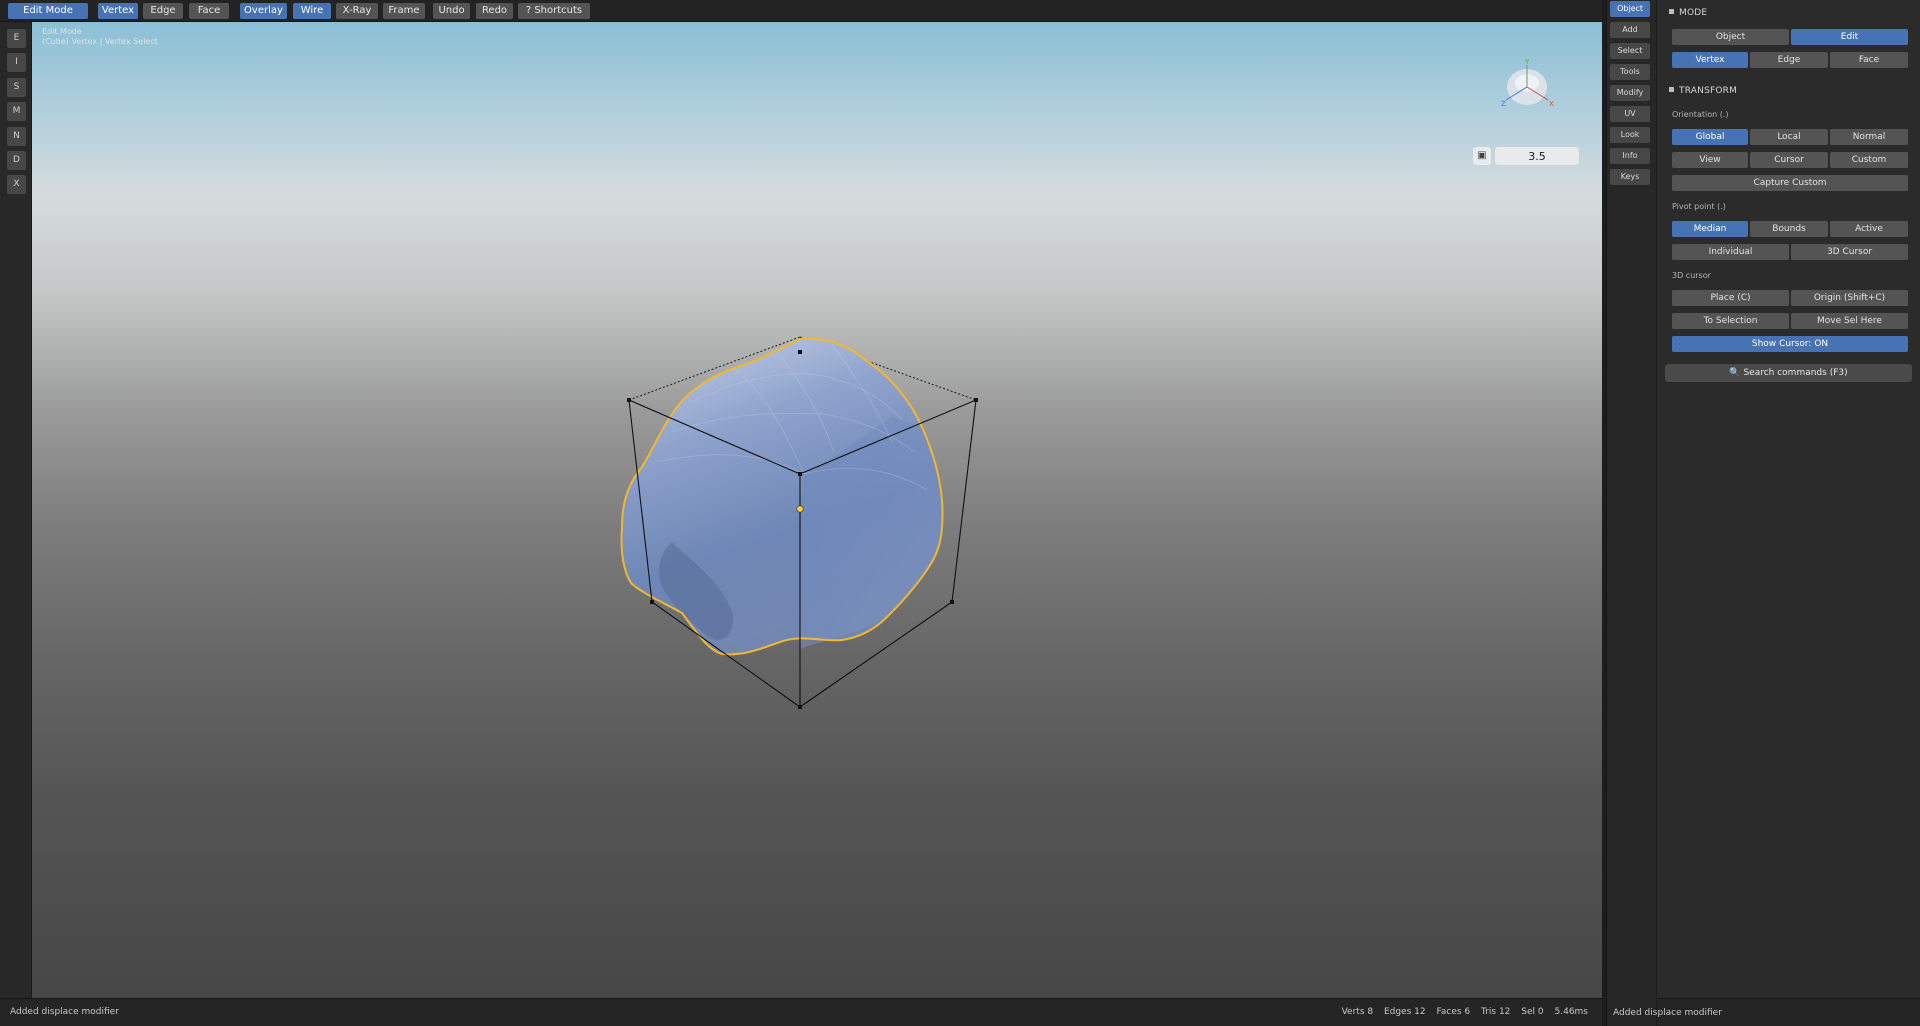  What do you see at coordinates (1710, 229) in the screenshot?
I see `pivot-median-button: Median` at bounding box center [1710, 229].